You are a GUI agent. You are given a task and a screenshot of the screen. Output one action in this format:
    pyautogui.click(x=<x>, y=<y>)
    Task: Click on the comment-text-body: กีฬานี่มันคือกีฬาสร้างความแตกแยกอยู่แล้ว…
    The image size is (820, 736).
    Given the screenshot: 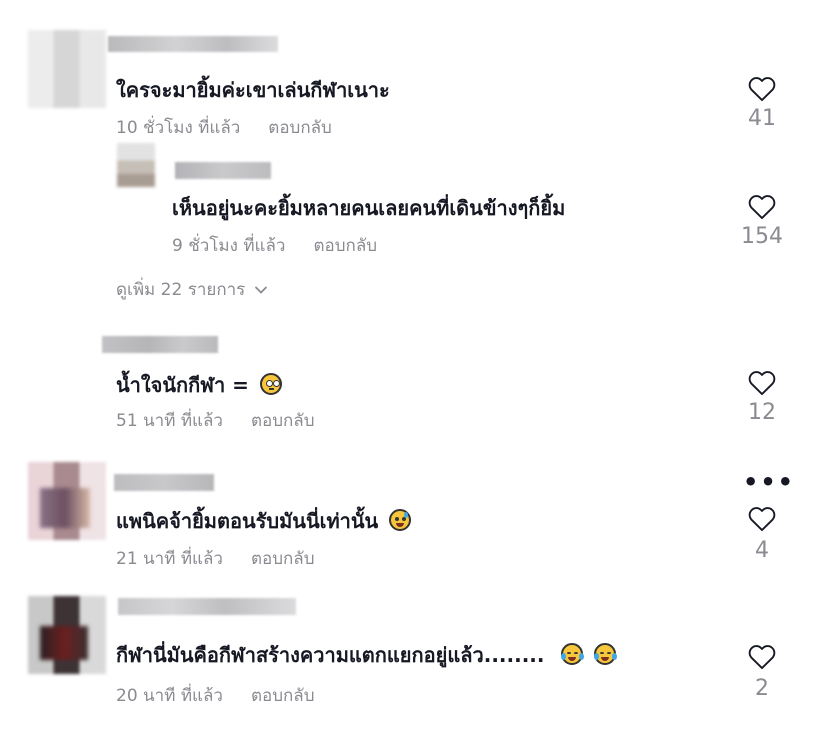 What is the action you would take?
    pyautogui.click(x=330, y=655)
    